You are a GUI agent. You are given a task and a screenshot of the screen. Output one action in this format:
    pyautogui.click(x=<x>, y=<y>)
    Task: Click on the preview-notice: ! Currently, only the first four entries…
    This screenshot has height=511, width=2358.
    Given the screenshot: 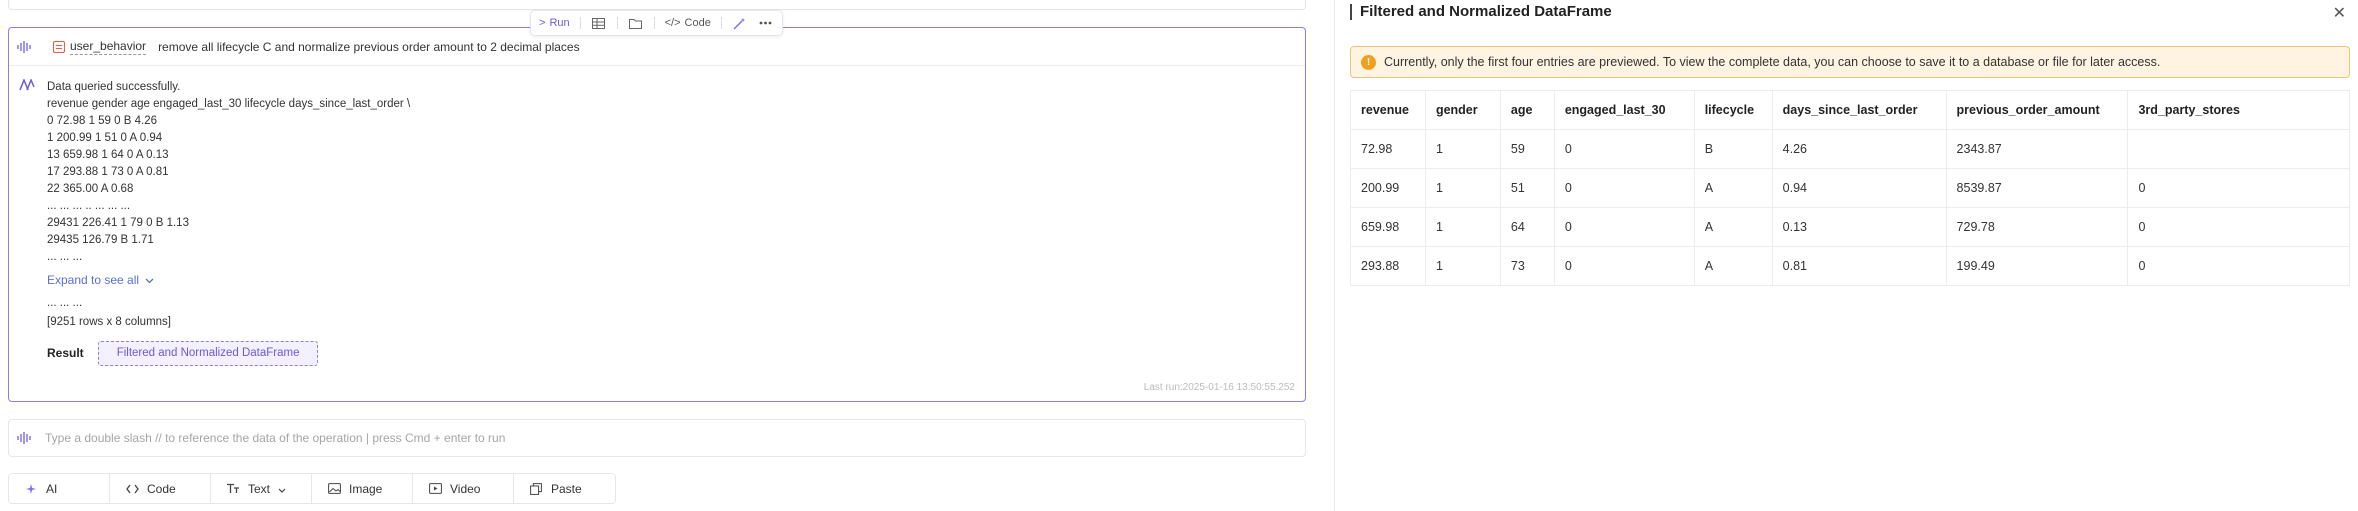 What is the action you would take?
    pyautogui.click(x=1850, y=62)
    